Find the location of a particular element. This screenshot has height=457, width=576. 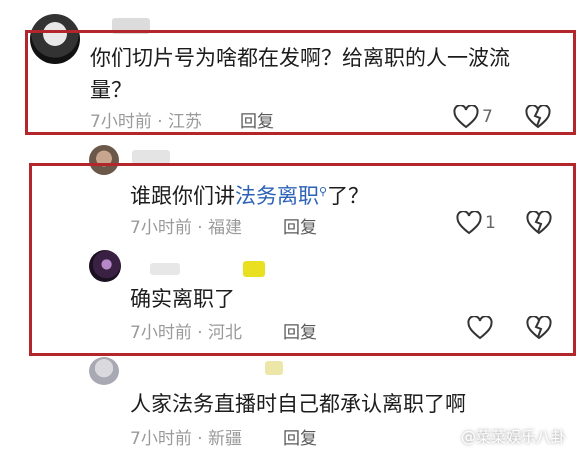

watermark: @菜菜娱乐八卦 is located at coordinates (513, 437).